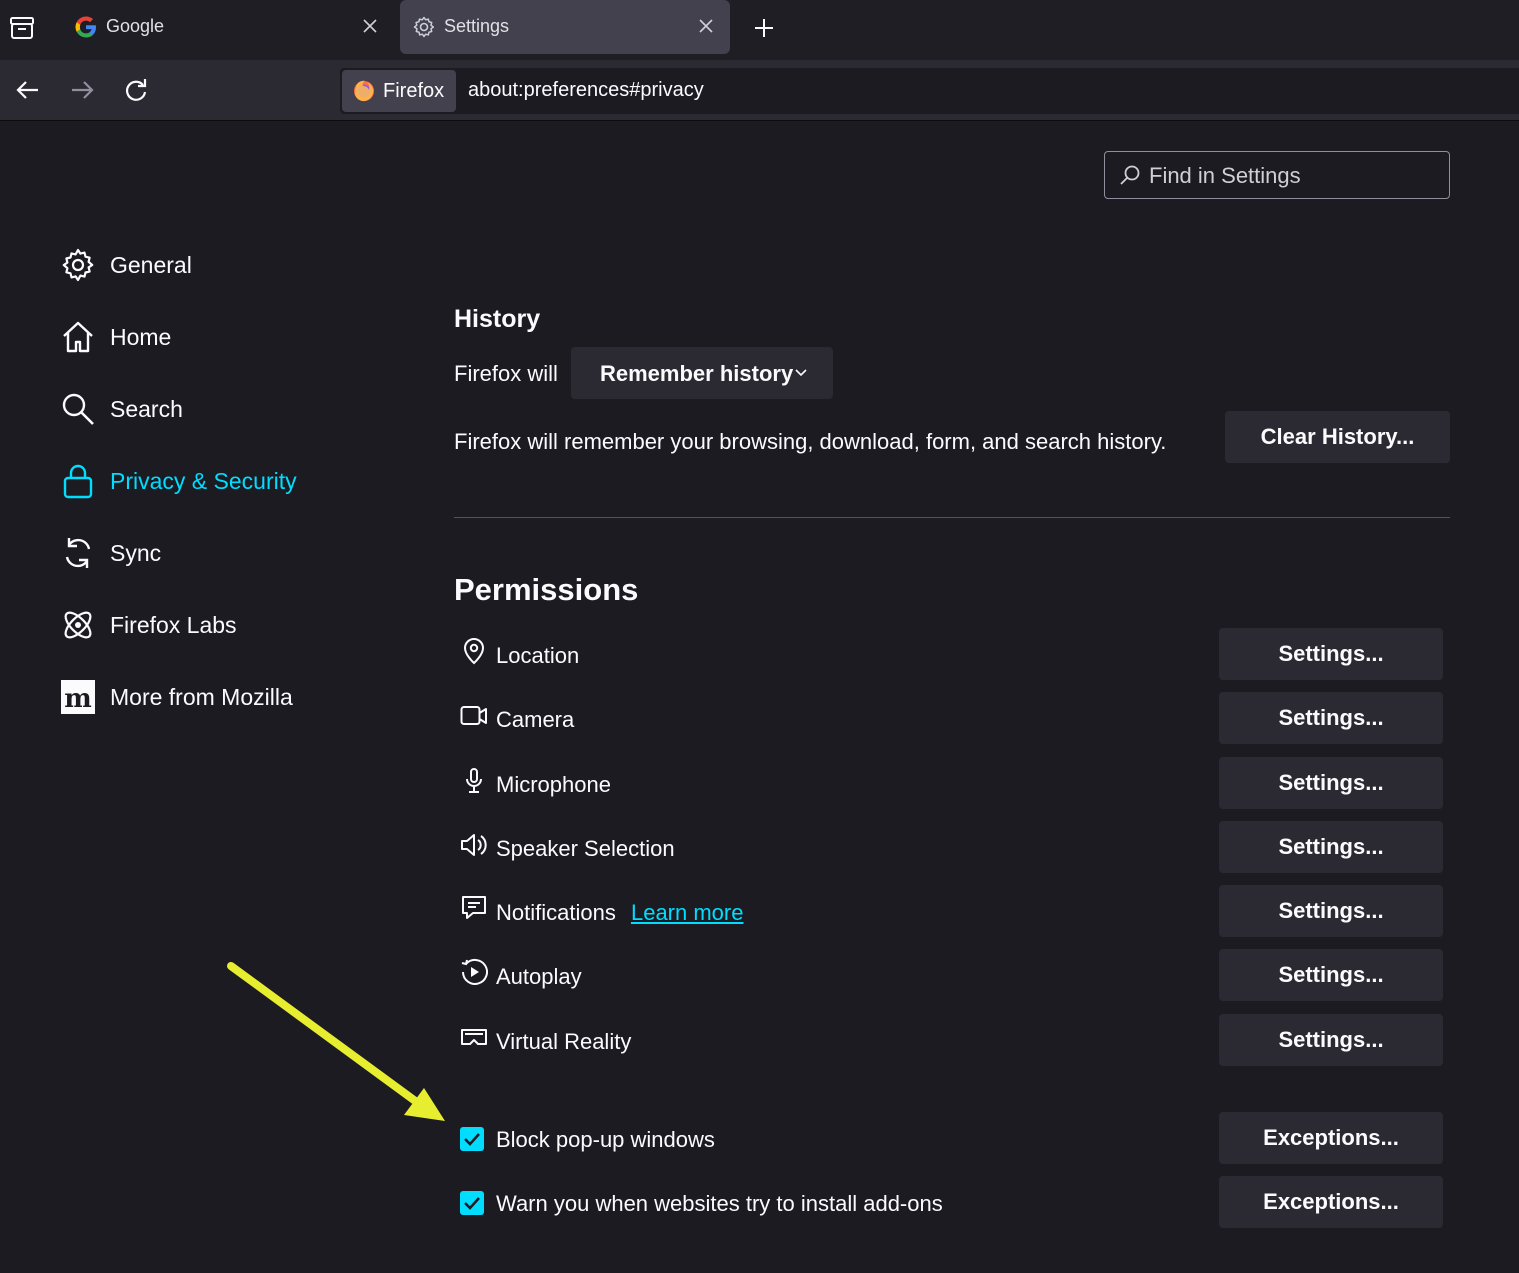 The image size is (1519, 1273). Describe the element at coordinates (497, 319) in the screenshot. I see `history-heading: History` at that location.